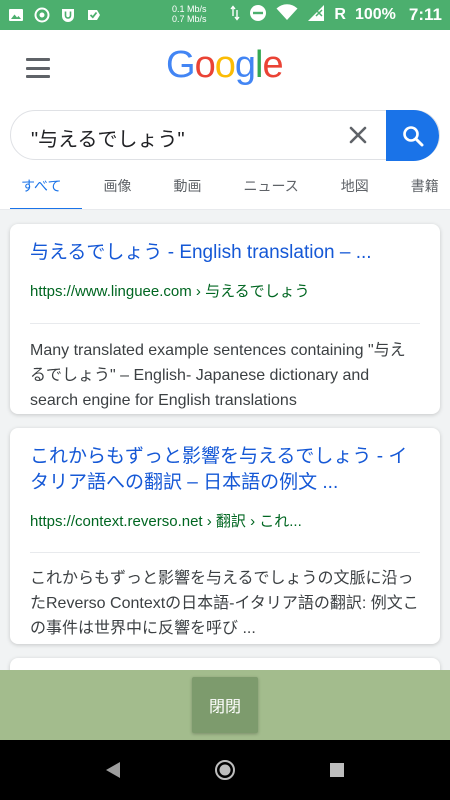 This screenshot has height=800, width=450. Describe the element at coordinates (287, 15) in the screenshot. I see `wifi-icon` at that location.